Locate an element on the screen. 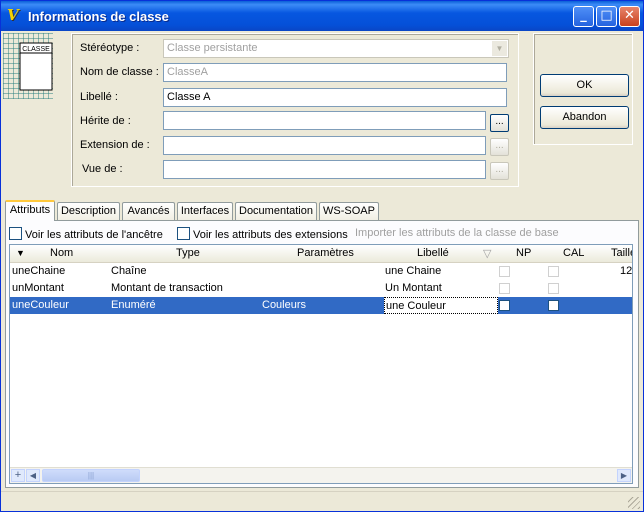  attribute-type: Chaîne is located at coordinates (129, 271).